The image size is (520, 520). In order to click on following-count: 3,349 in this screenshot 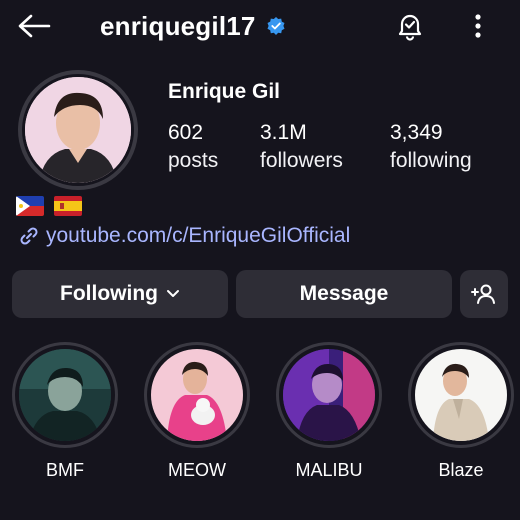, I will do `click(416, 132)`.